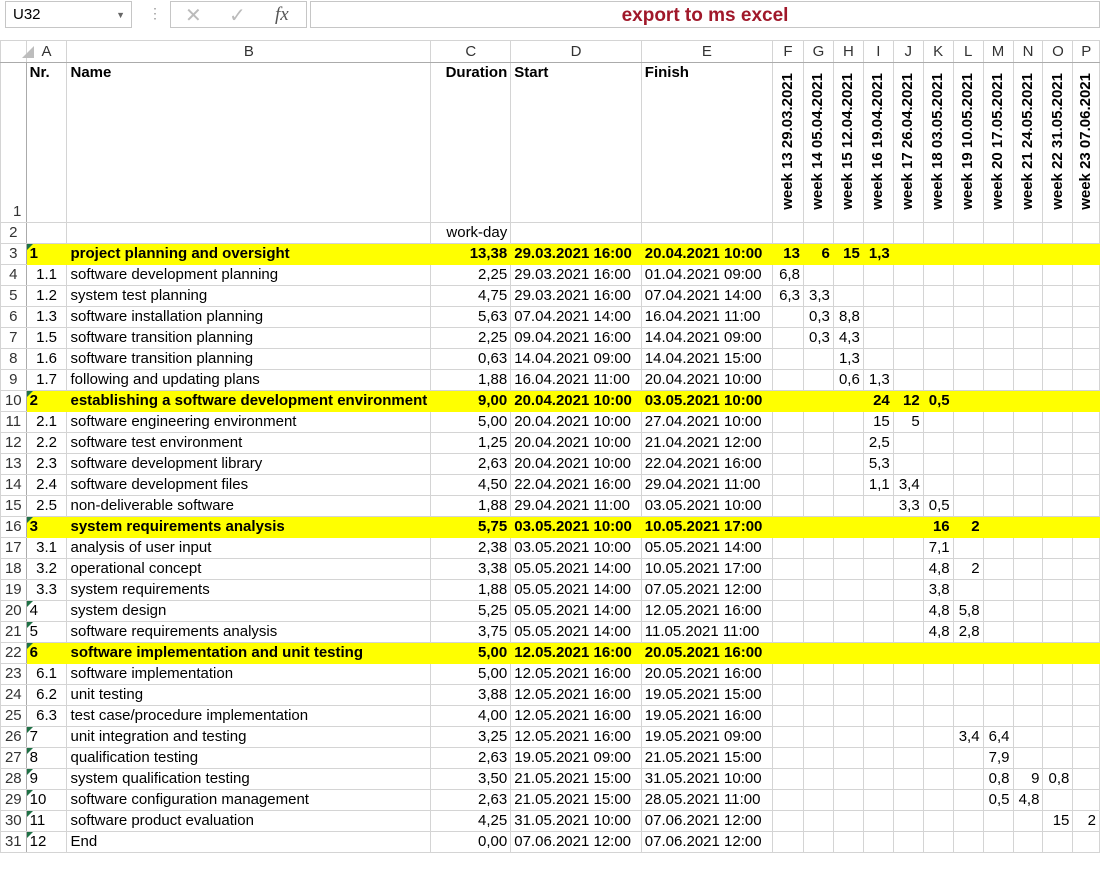 The image size is (1100, 885). I want to click on cell-nr: 3.3, so click(46, 590).